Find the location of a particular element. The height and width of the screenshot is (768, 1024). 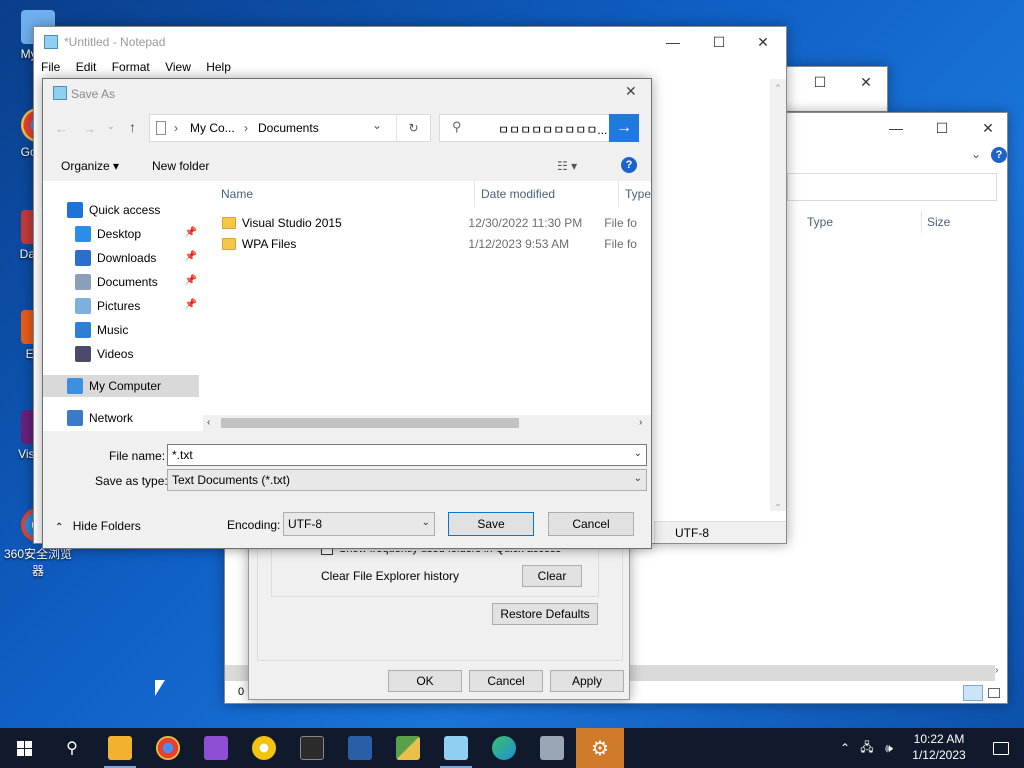

menu-view: View is located at coordinates (178, 67).